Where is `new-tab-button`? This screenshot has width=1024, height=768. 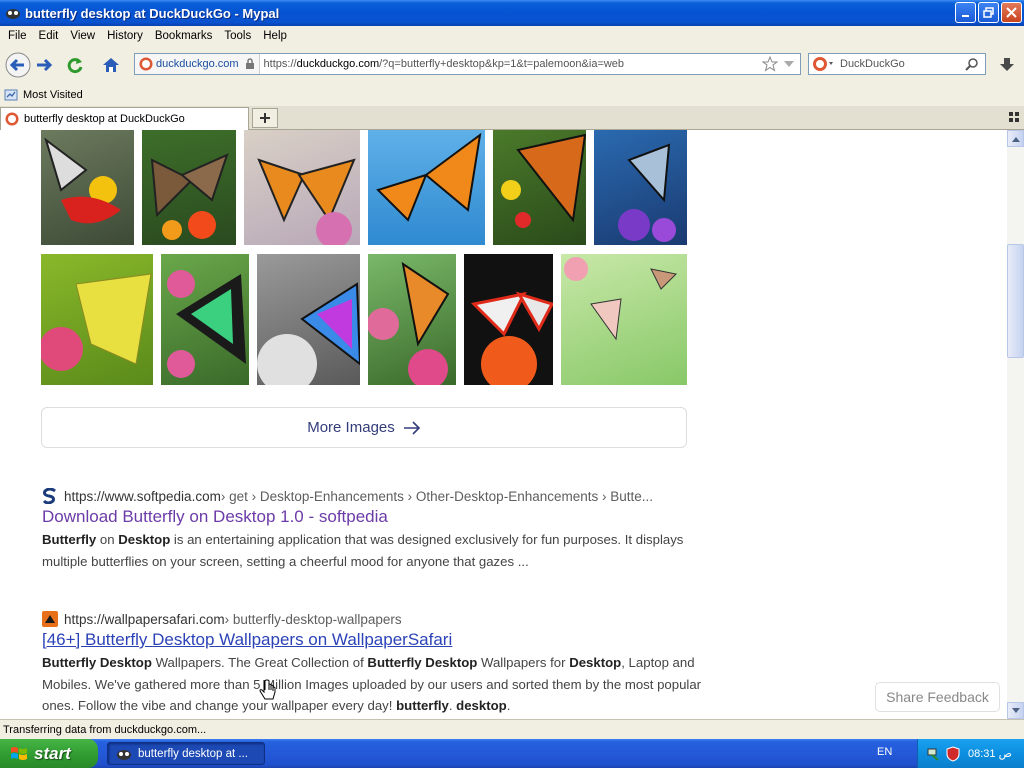
new-tab-button is located at coordinates (265, 118).